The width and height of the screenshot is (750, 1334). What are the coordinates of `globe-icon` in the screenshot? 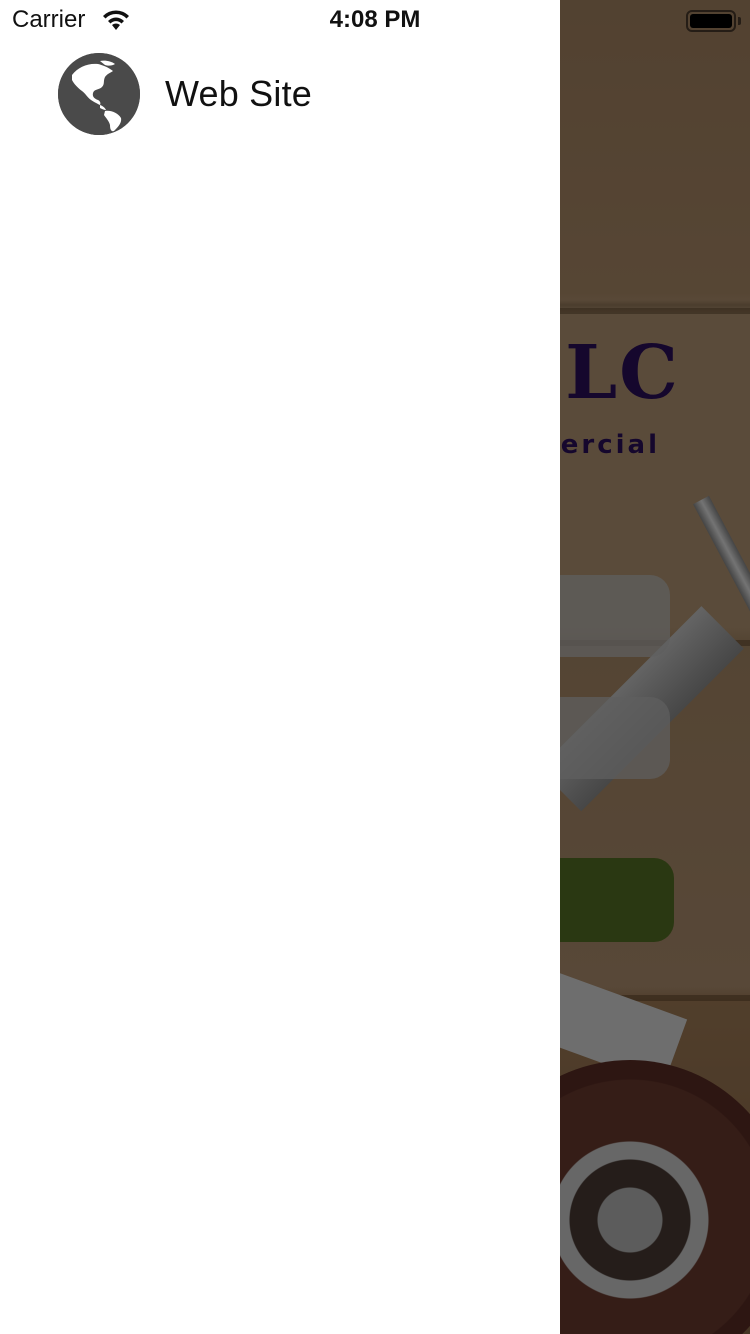 It's located at (99, 94).